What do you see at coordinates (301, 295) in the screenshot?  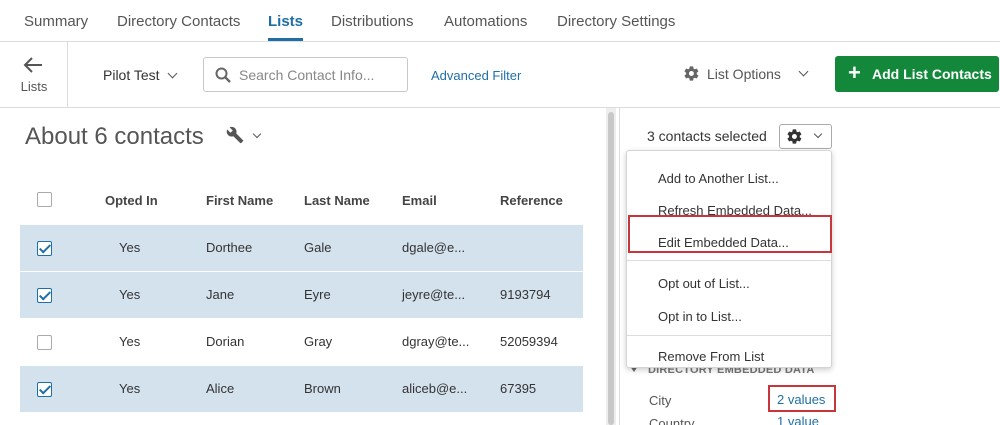 I see `table-row: Yes Jane Eyre jeyre@te... 9193794` at bounding box center [301, 295].